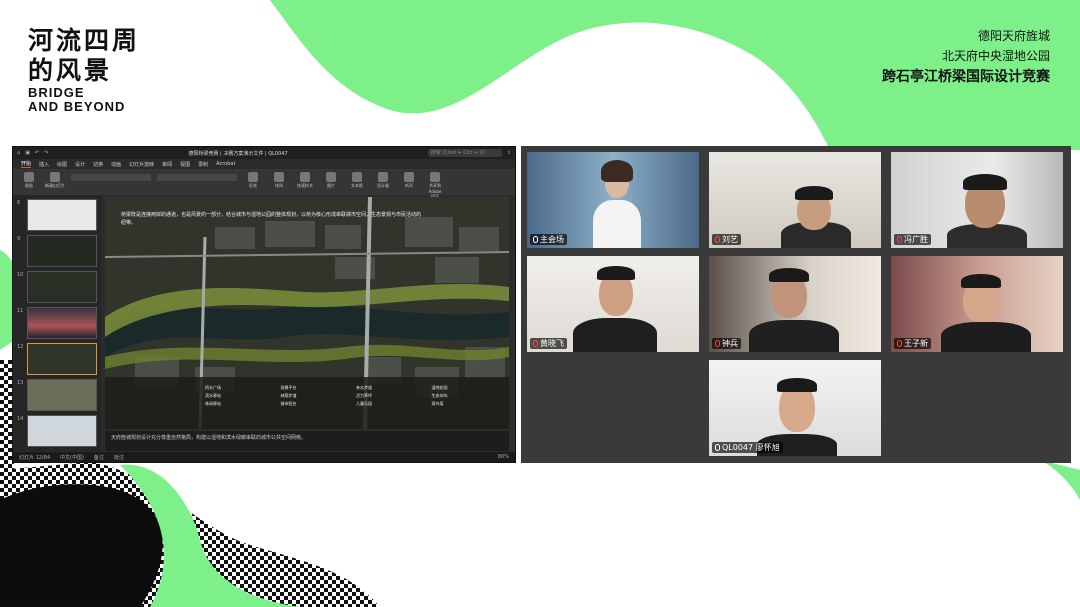 This screenshot has width=1080, height=607. I want to click on legend-item: 林荫步道, so click(288, 395).